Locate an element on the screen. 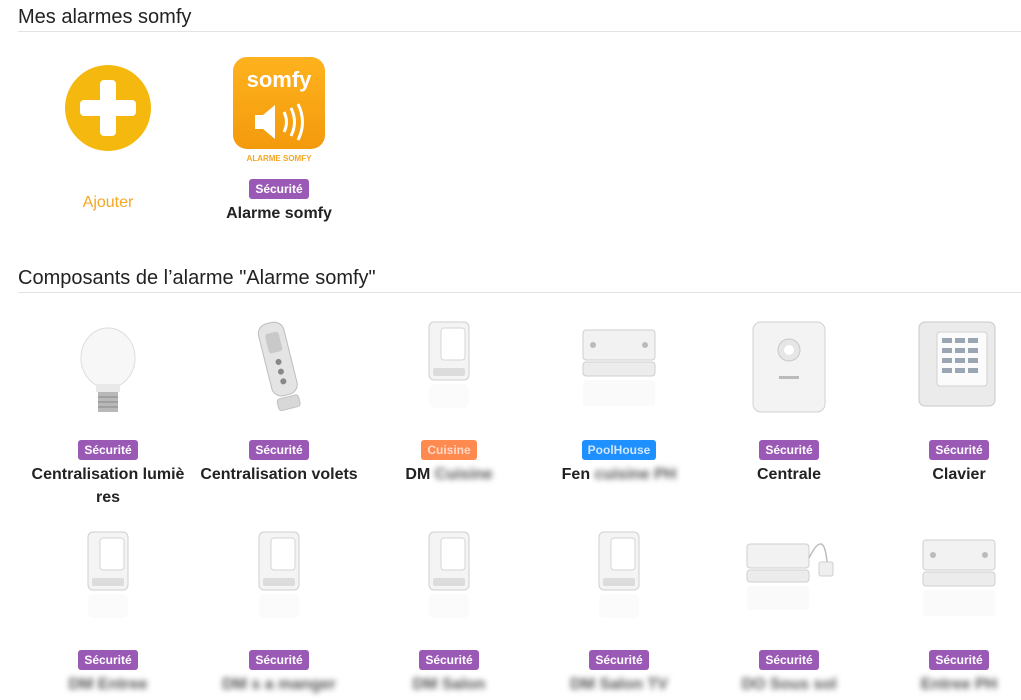 The height and width of the screenshot is (700, 1021). component-tile: Sécurité Centralisation volets is located at coordinates (279, 402).